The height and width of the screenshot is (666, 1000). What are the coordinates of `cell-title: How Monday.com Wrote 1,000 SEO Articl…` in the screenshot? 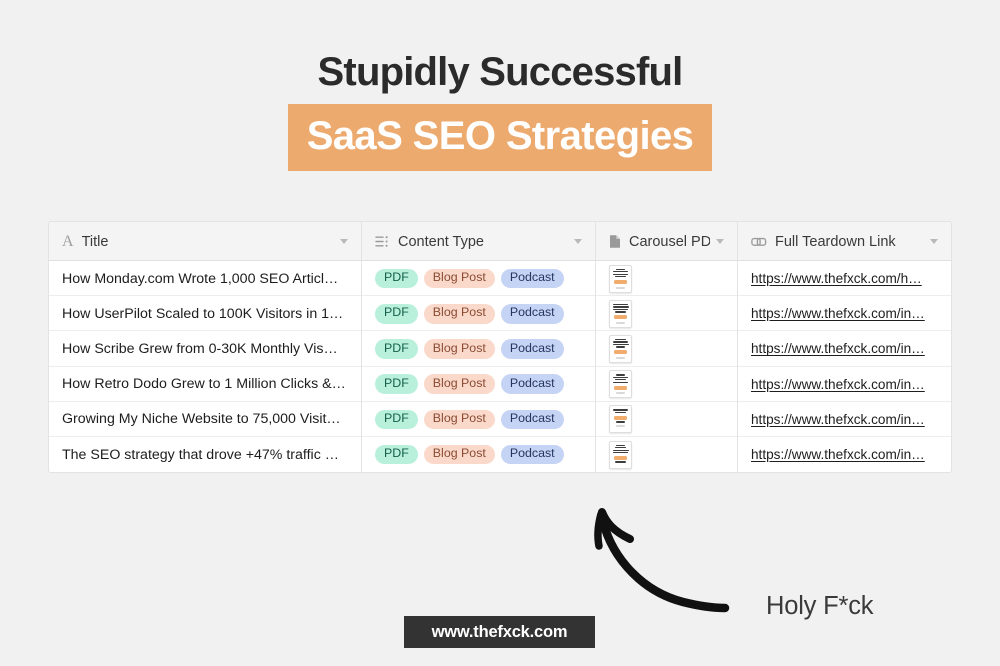 It's located at (205, 279).